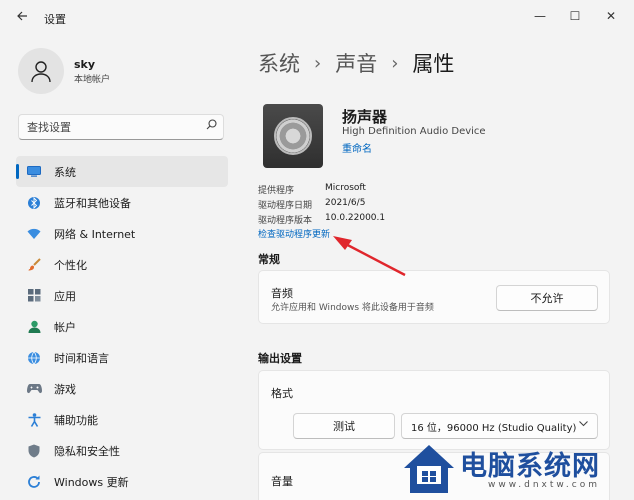 This screenshot has width=634, height=500. What do you see at coordinates (122, 388) in the screenshot?
I see `sidebar-item-gaming: 游戏` at bounding box center [122, 388].